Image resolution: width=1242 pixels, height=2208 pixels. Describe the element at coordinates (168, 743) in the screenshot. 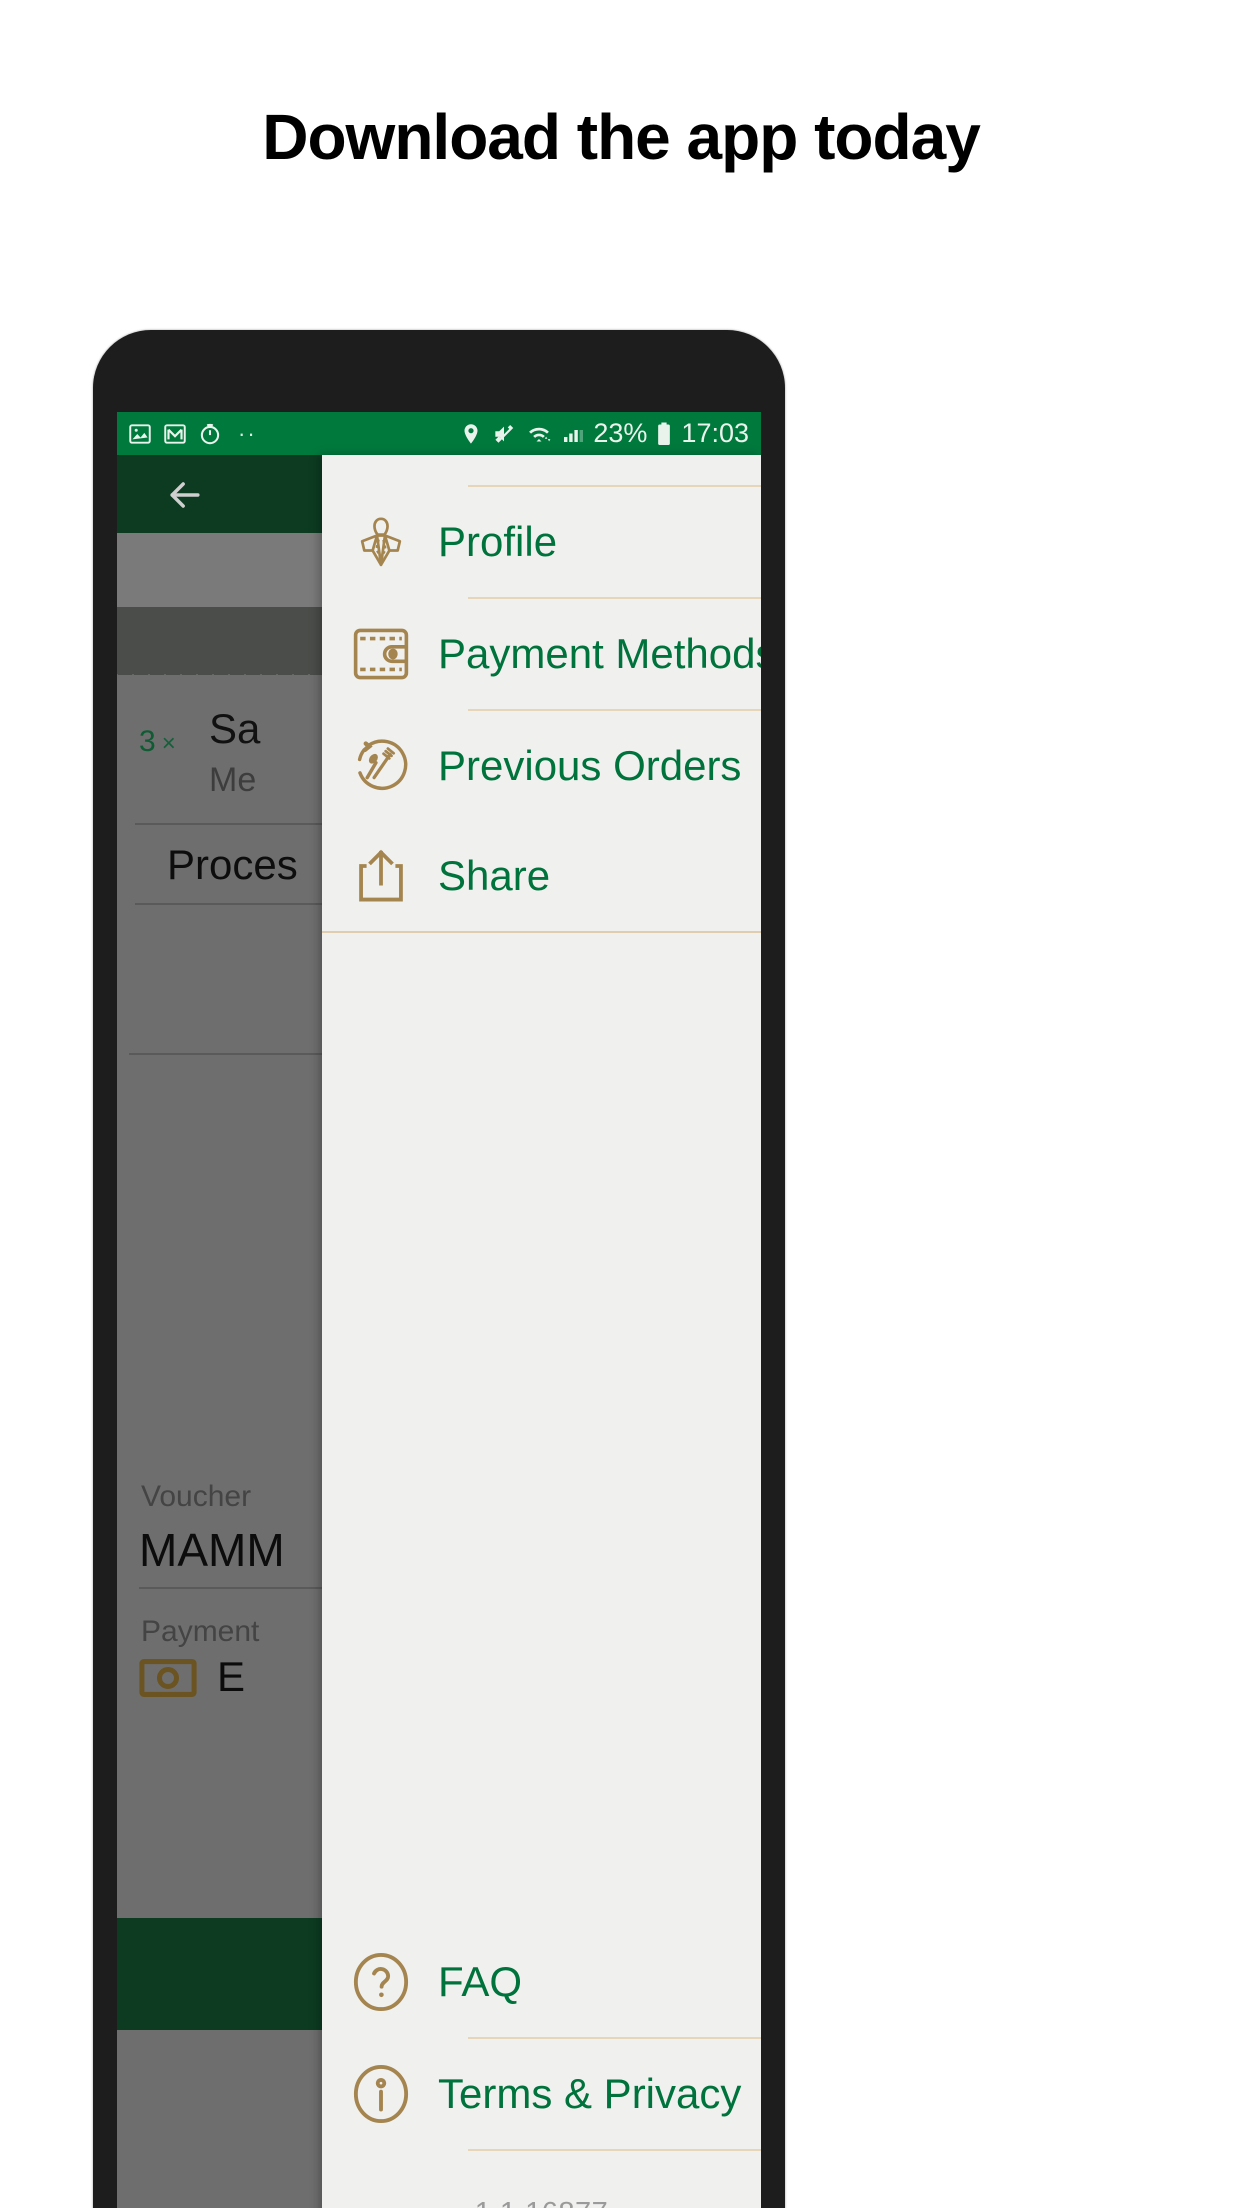

I see `item-quantity-x: ×` at that location.